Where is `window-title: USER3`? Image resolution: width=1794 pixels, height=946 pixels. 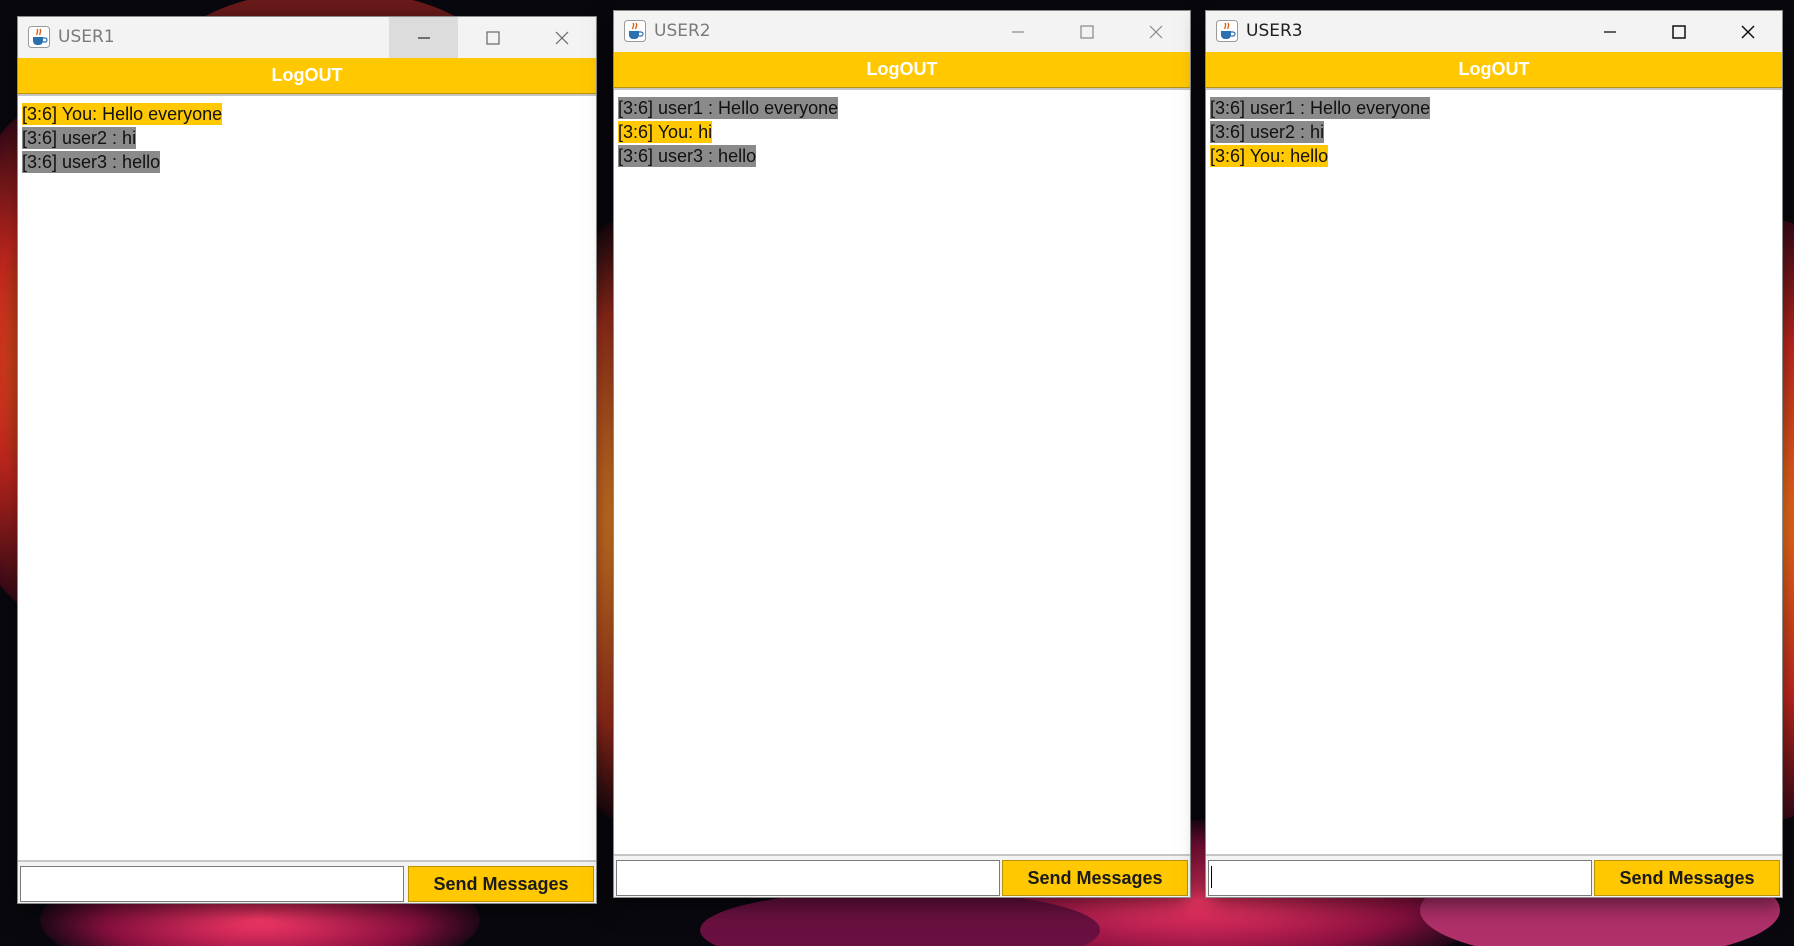
window-title: USER3 is located at coordinates (1274, 31).